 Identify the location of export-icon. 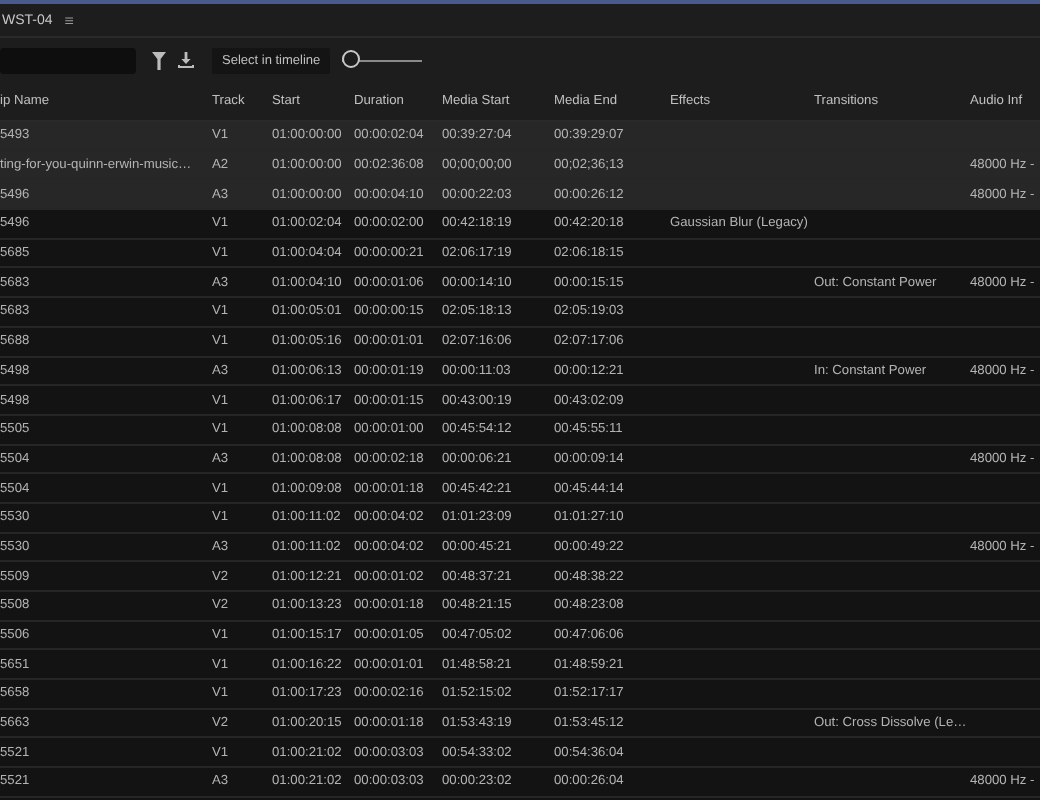
(186, 60).